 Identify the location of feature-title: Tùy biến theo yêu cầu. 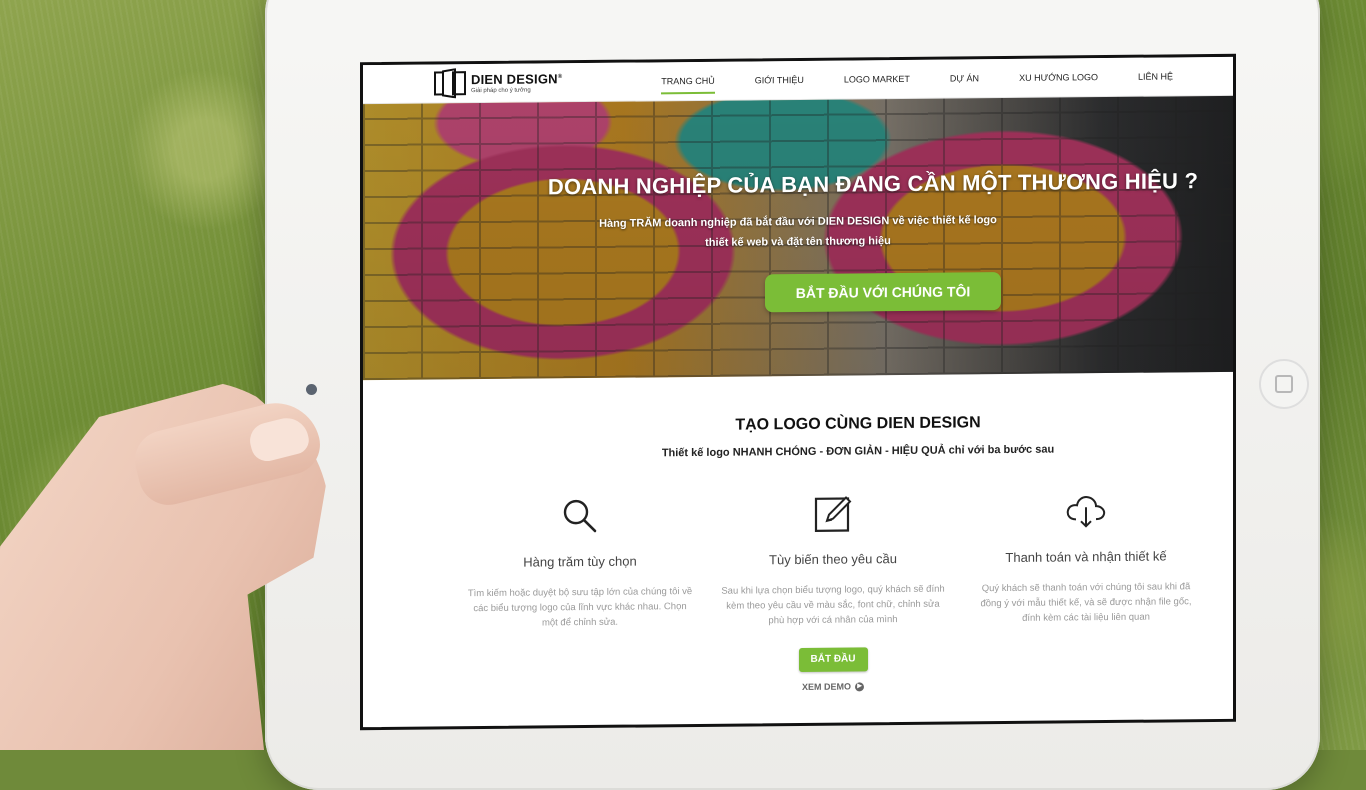
(833, 559).